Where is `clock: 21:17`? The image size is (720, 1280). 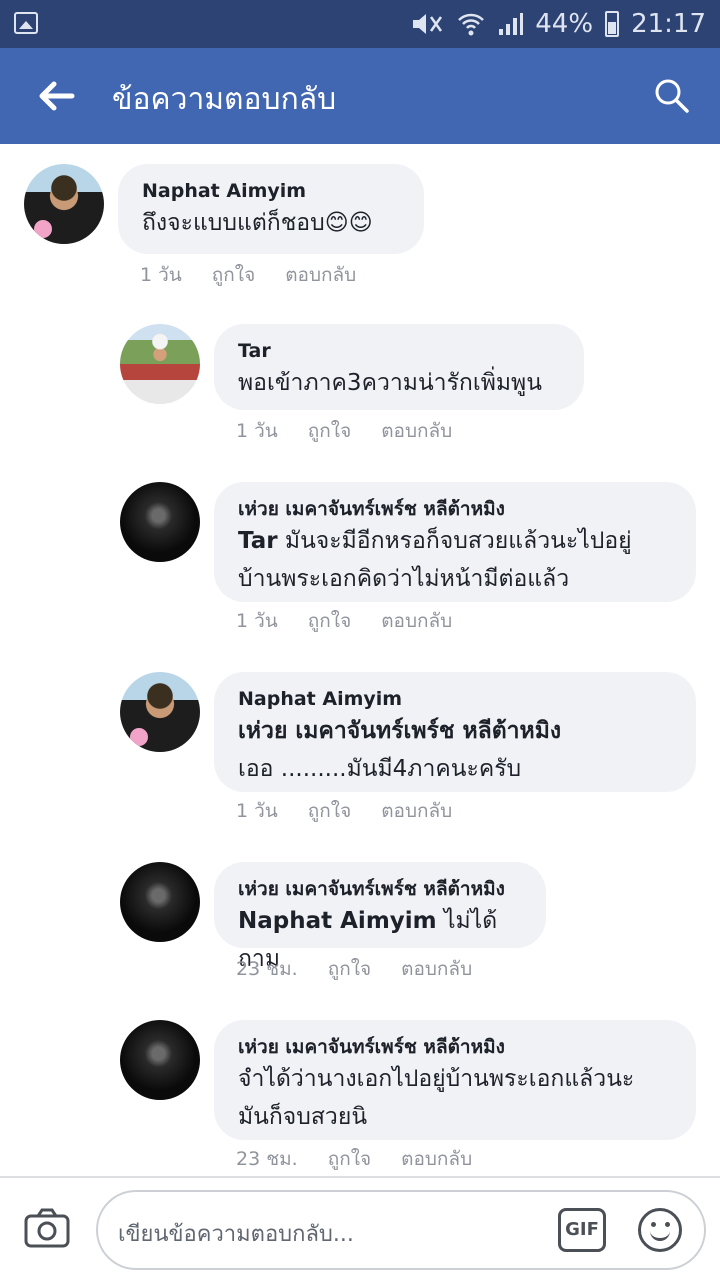 clock: 21:17 is located at coordinates (668, 24).